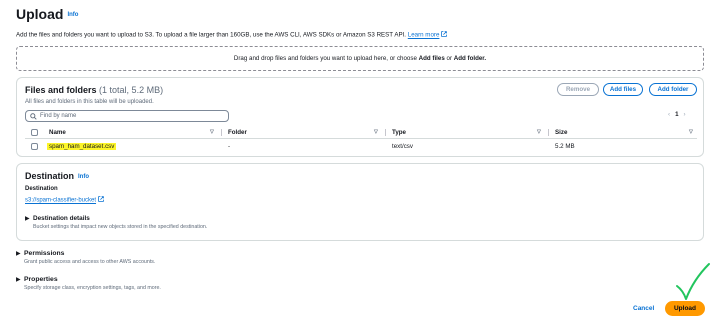 The image size is (720, 326). What do you see at coordinates (565, 146) in the screenshot?
I see `row-size: 5.2 MB` at bounding box center [565, 146].